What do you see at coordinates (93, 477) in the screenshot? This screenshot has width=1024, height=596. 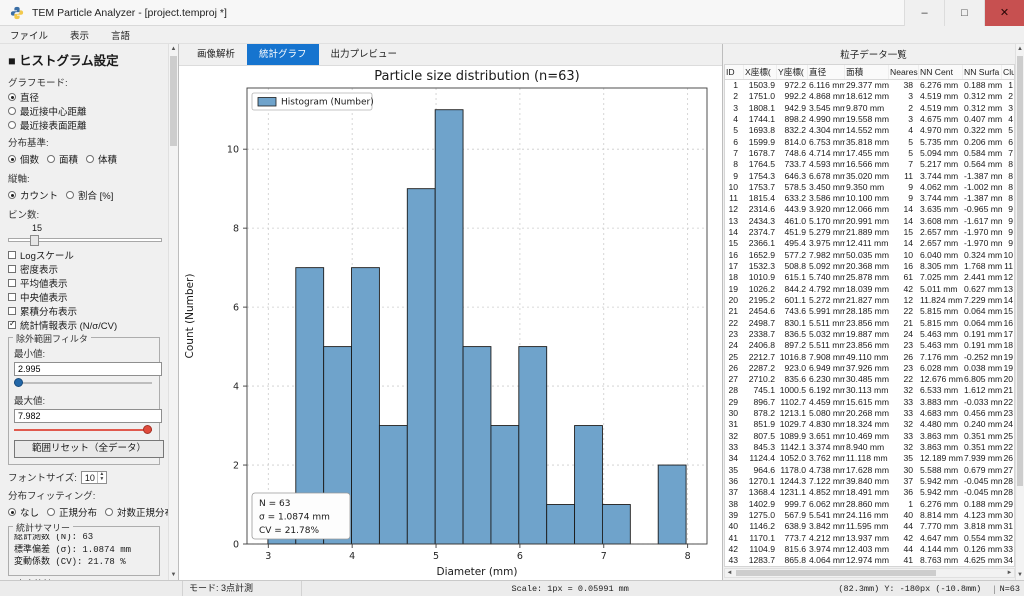 I see `font-size-spinner: 10 ▲ ▼` at bounding box center [93, 477].